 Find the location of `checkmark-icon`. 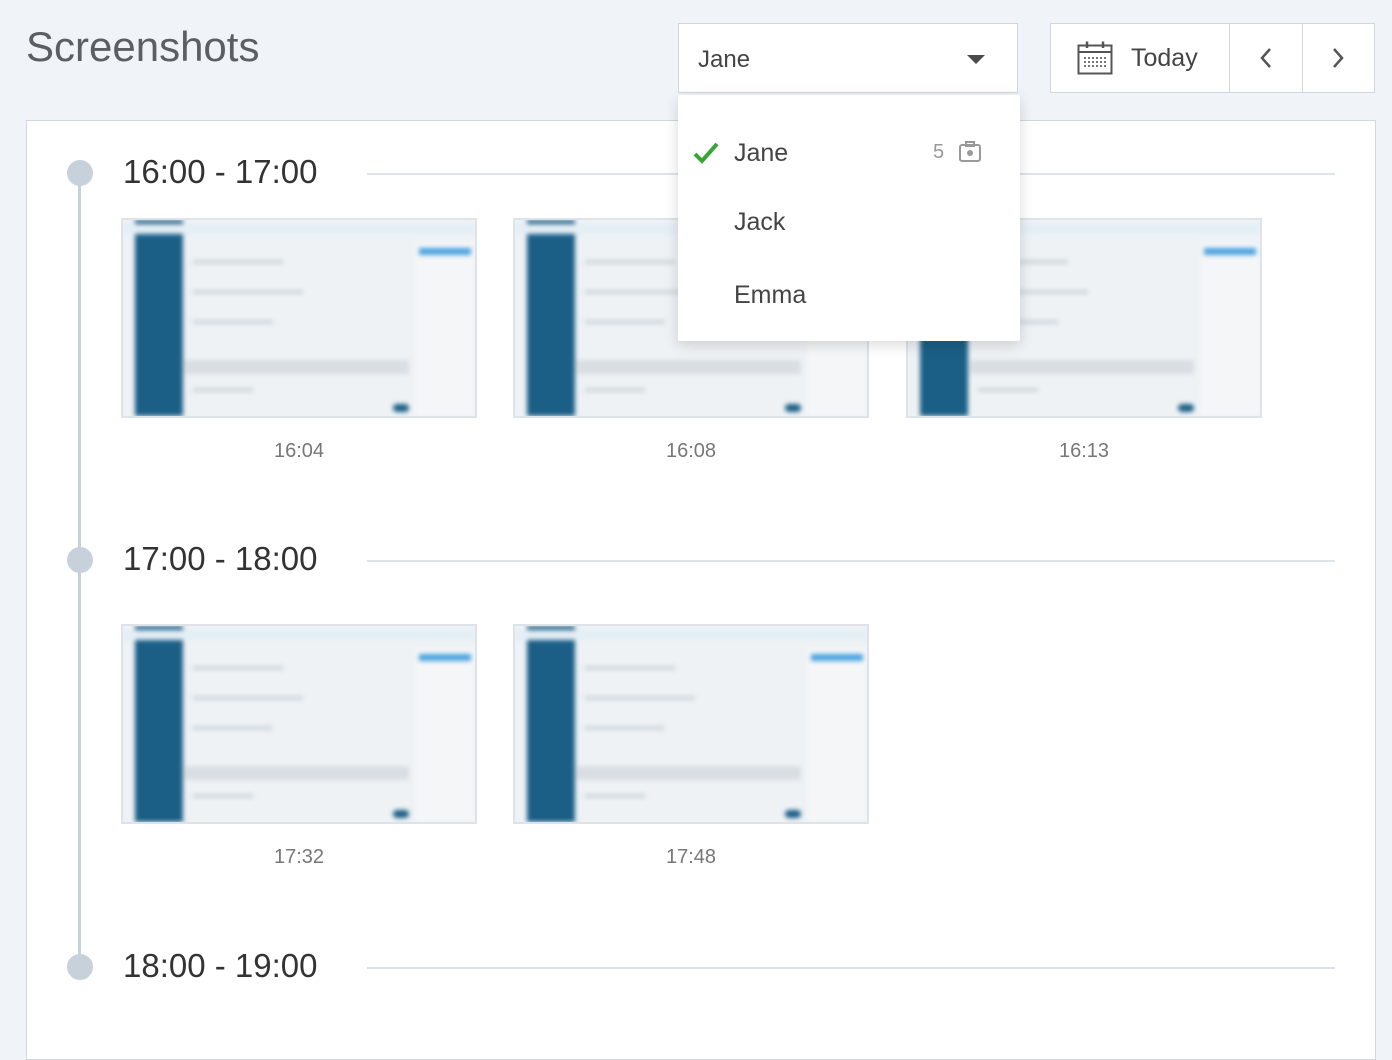

checkmark-icon is located at coordinates (706, 153).